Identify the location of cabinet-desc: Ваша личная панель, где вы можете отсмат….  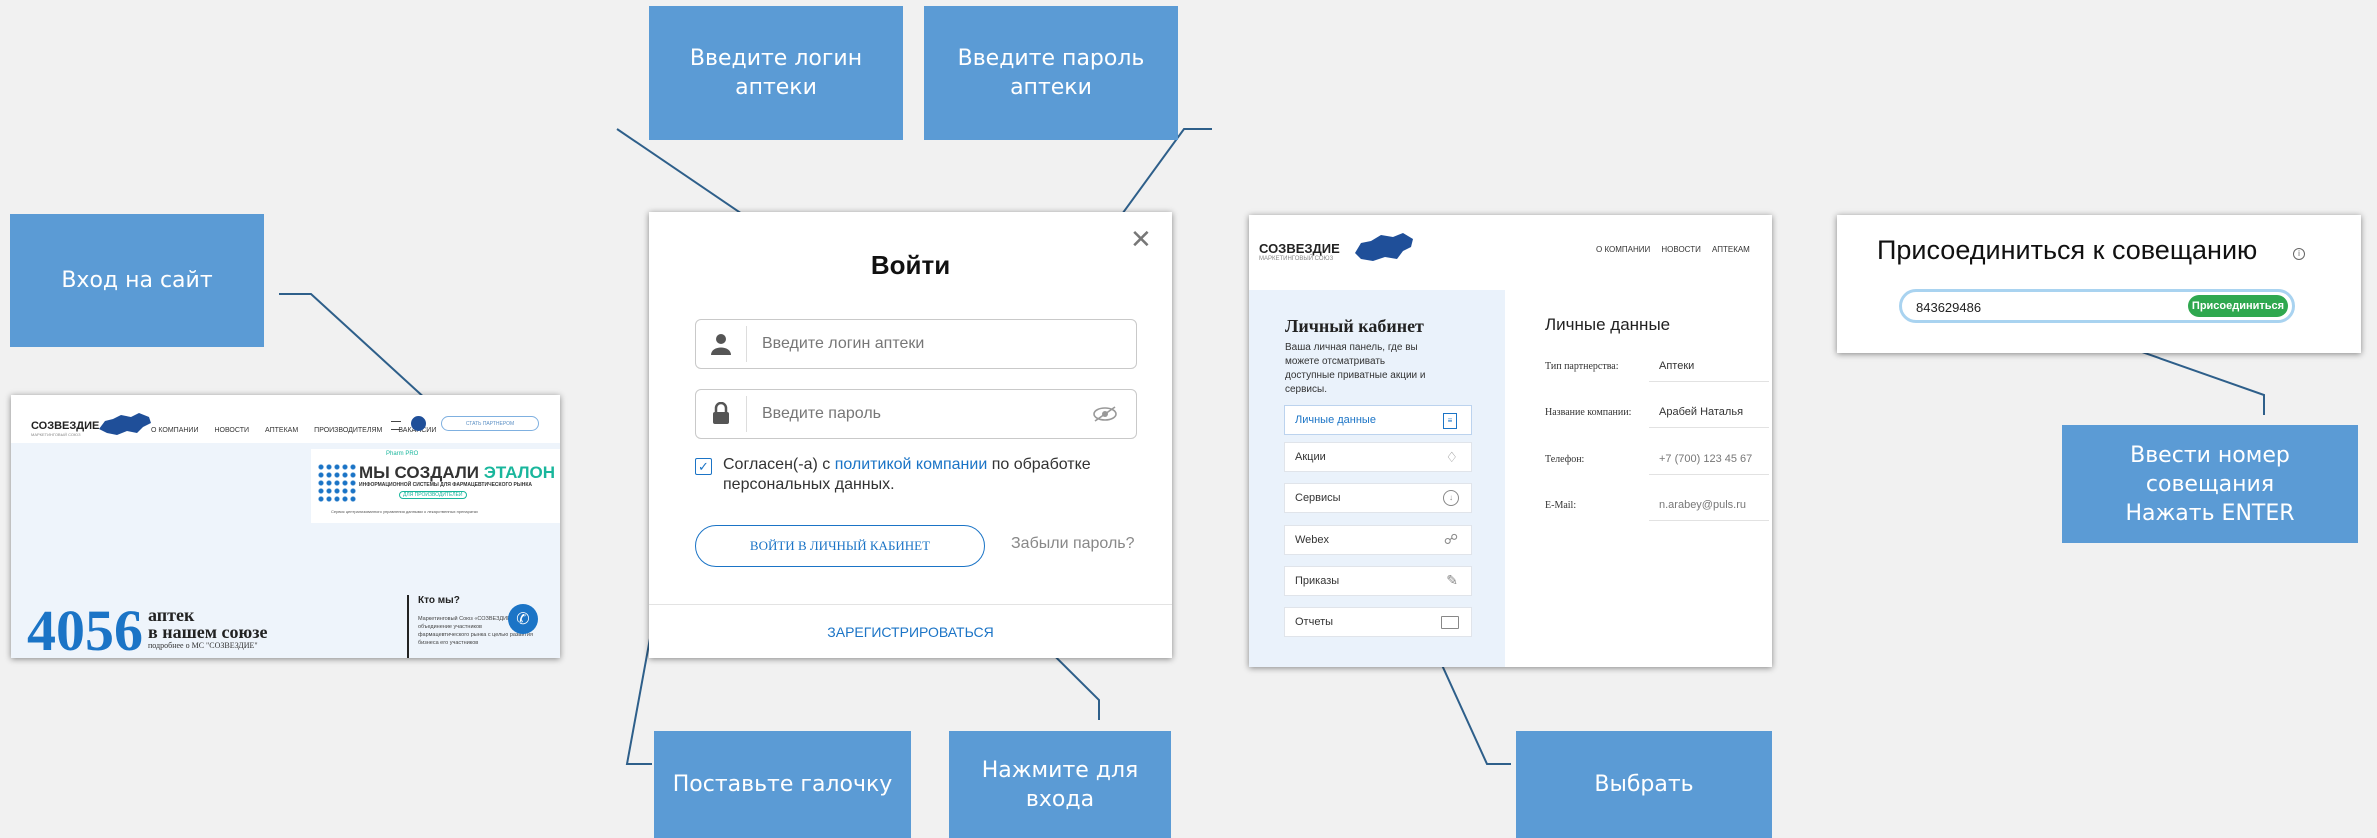
(1355, 368).